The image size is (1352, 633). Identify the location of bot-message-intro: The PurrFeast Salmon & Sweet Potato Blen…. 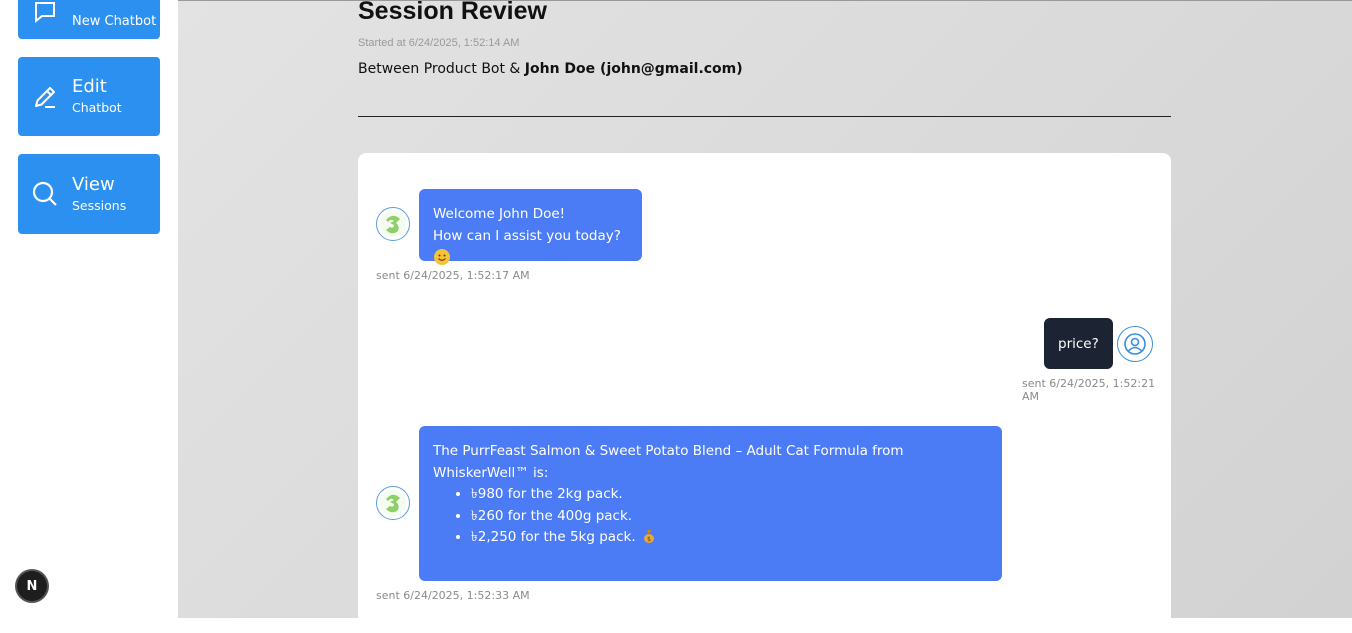
(668, 462).